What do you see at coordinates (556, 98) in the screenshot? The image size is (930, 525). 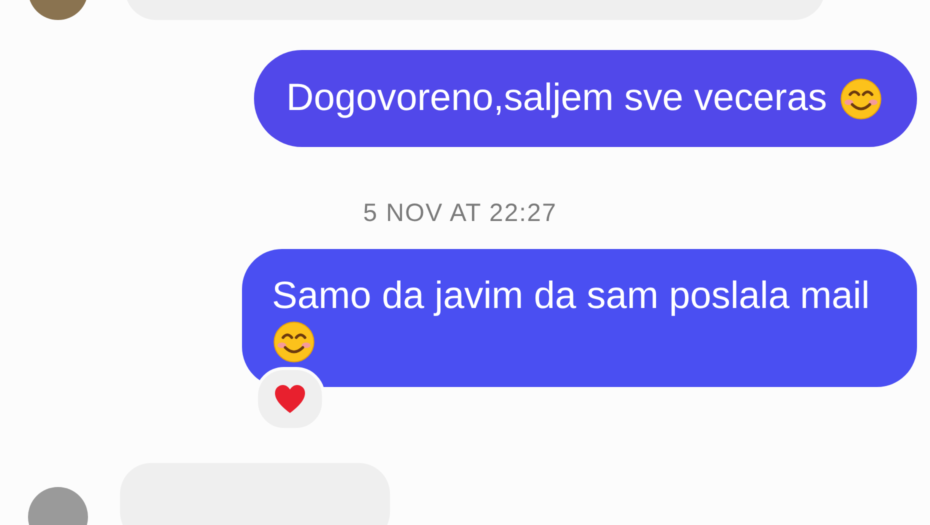 I see `message-text: Dogovoreno,saljem sve veceras` at bounding box center [556, 98].